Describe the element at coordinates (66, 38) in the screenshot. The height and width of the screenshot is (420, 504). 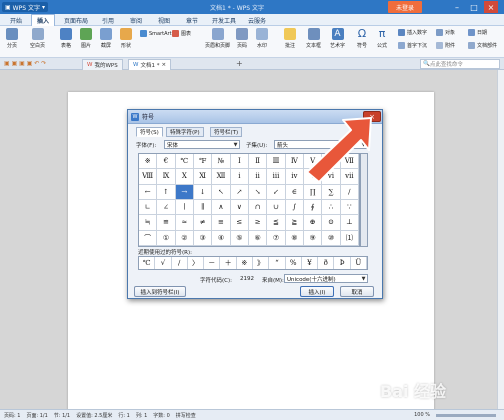
I see `table-button: 表格` at that location.